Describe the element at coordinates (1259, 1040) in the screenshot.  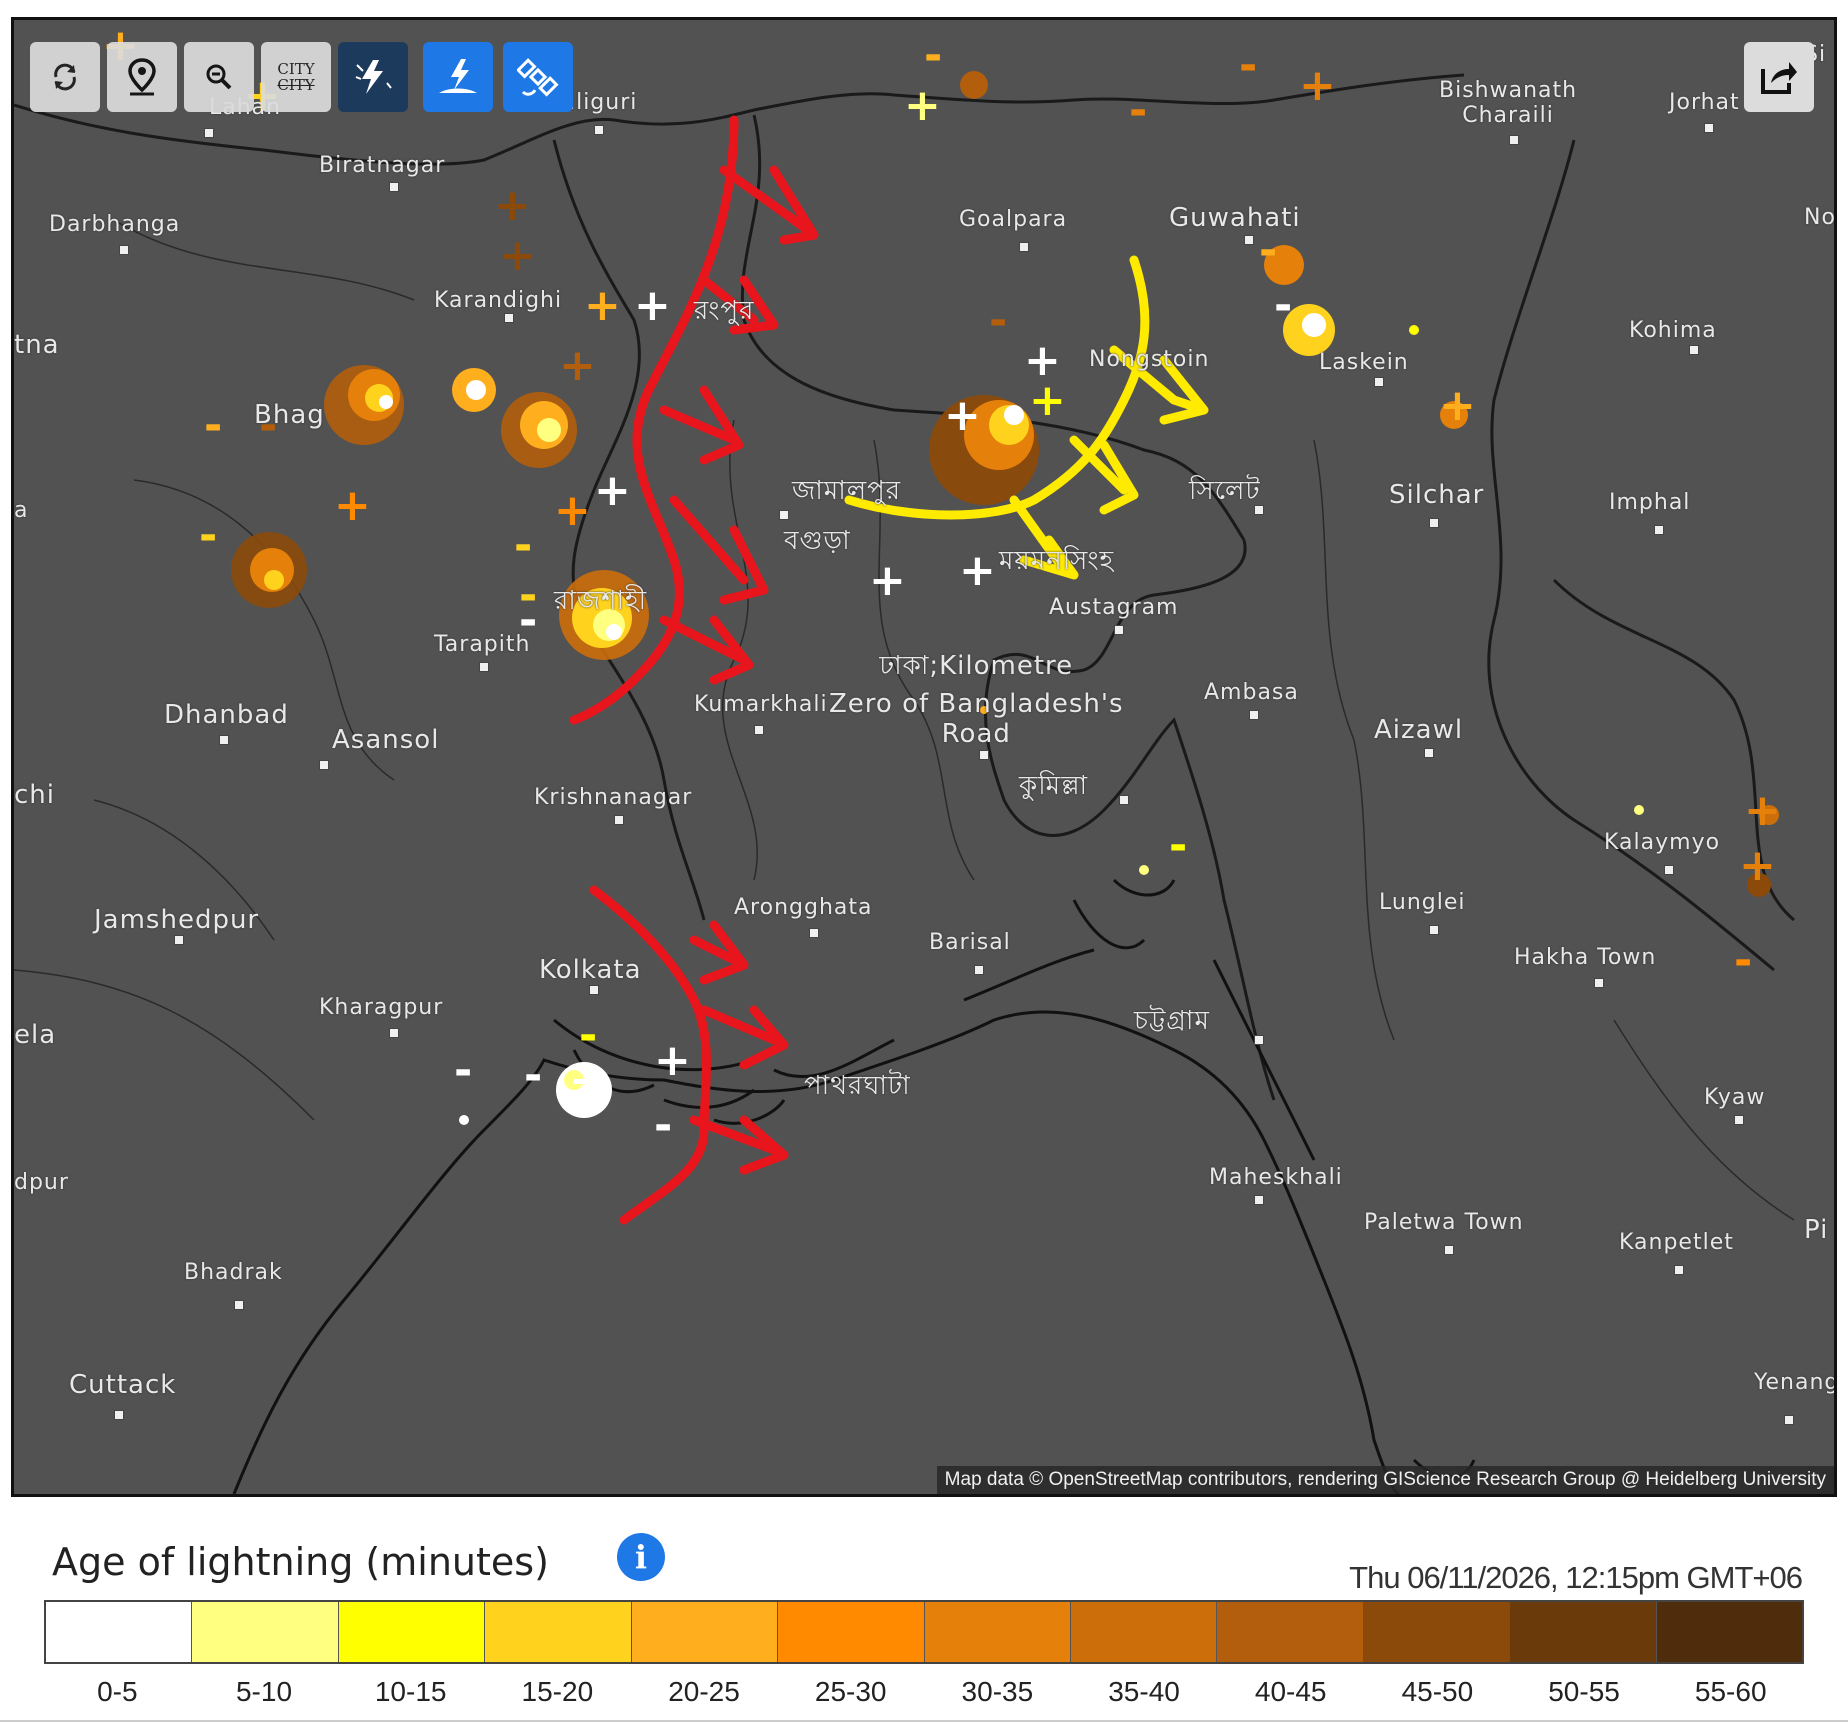
I see `city-marker-chattogram` at that location.